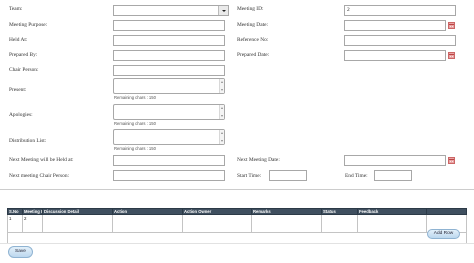  What do you see at coordinates (356, 176) in the screenshot?
I see `end-time-label: End Time:` at bounding box center [356, 176].